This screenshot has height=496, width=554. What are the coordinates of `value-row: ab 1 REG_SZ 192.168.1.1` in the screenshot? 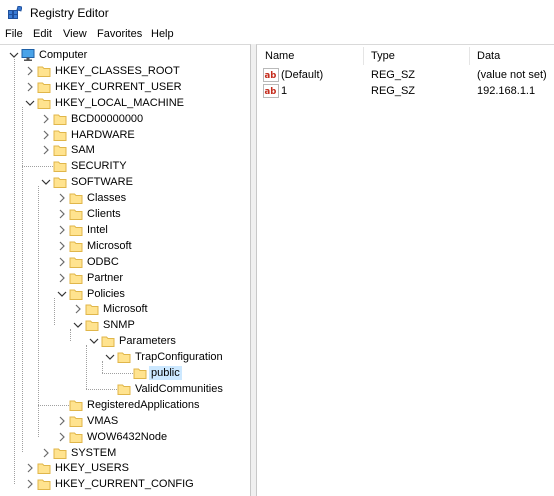 It's located at (405, 91).